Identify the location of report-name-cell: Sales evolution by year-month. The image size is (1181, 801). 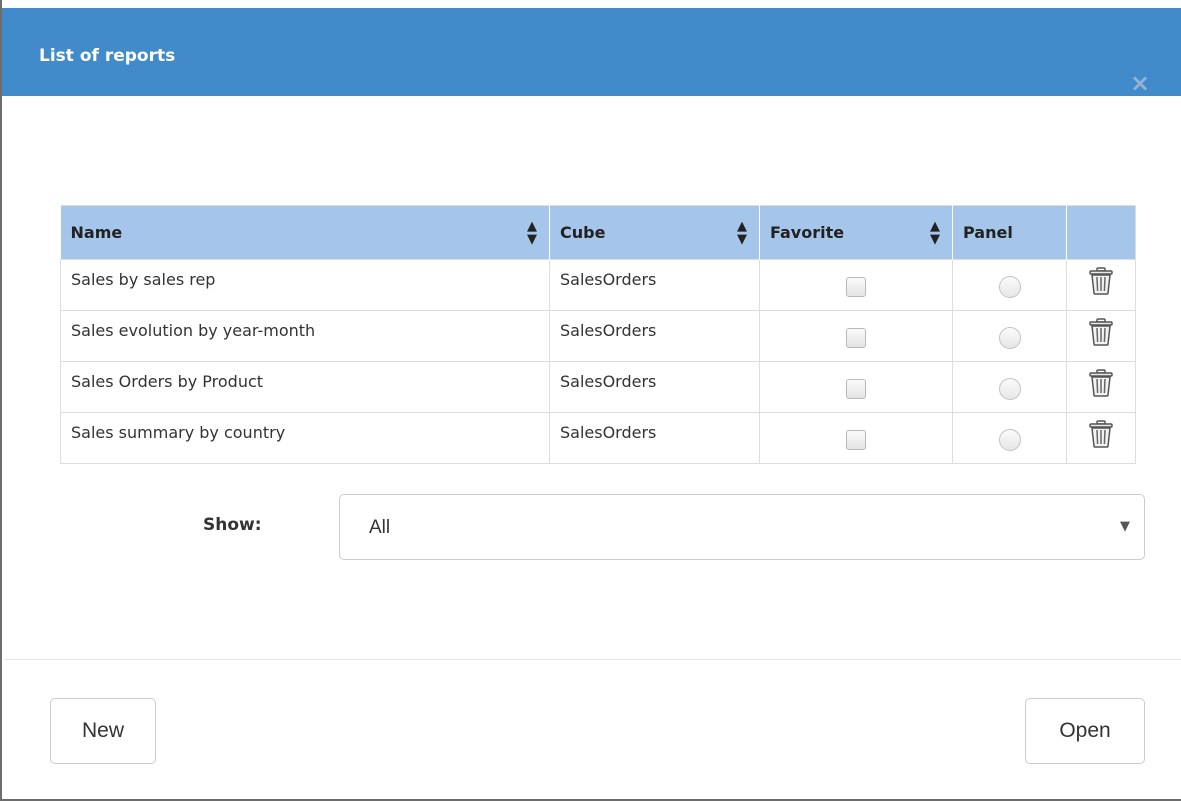
(305, 336).